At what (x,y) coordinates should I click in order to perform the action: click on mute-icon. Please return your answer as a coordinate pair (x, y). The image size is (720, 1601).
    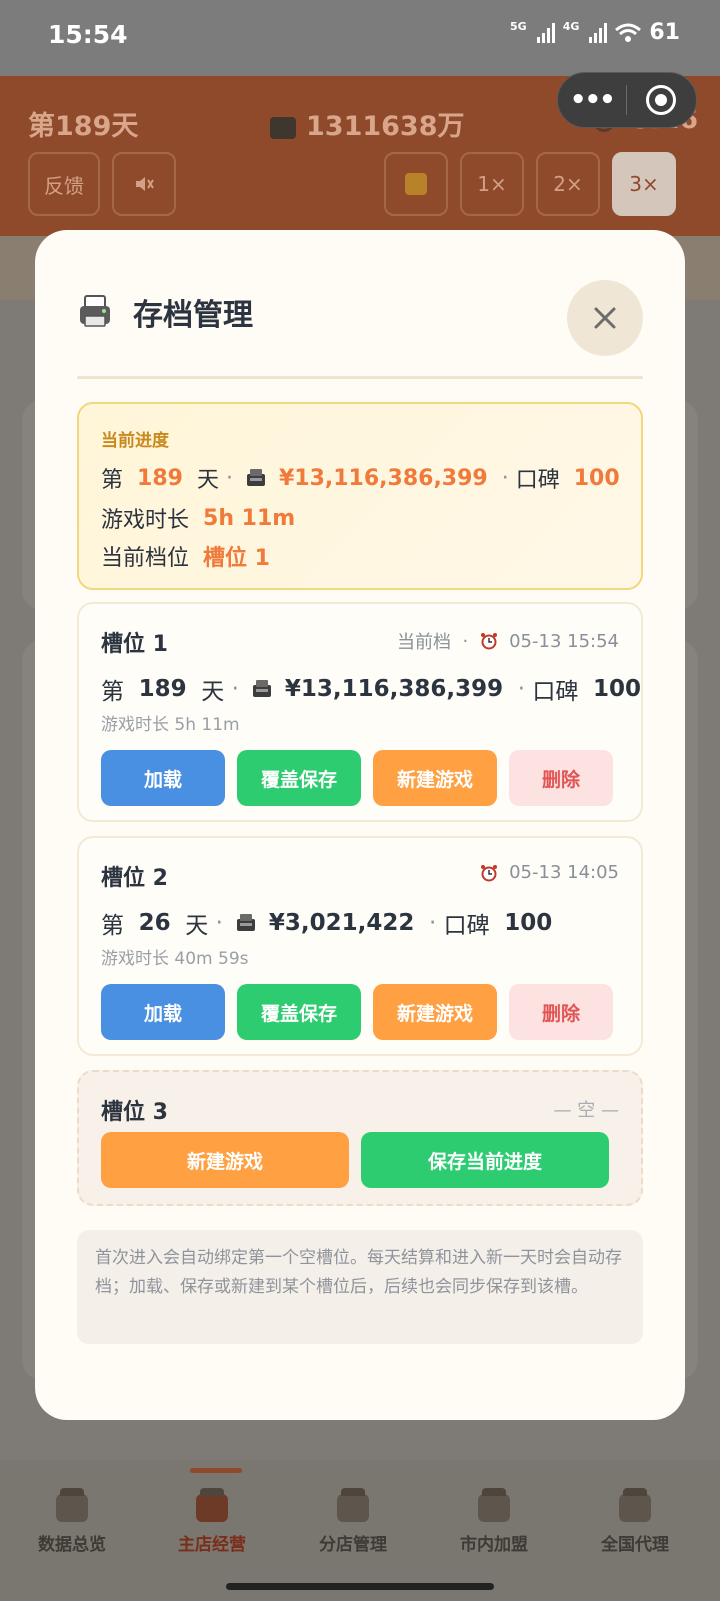
    Looking at the image, I should click on (145, 184).